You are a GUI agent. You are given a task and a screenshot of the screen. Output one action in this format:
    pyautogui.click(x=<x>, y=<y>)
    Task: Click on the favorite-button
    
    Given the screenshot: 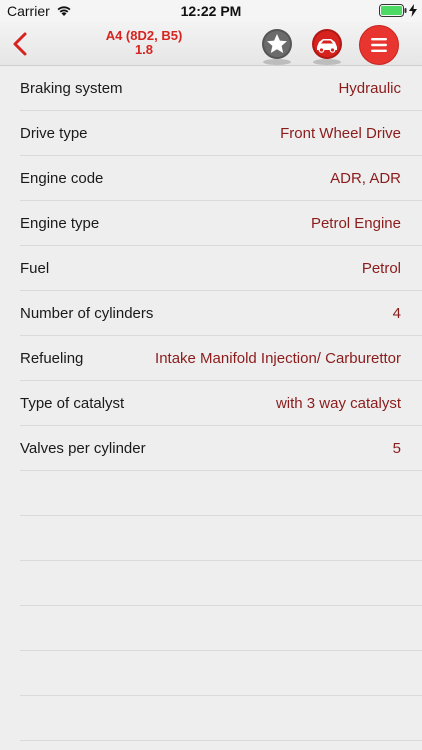 What is the action you would take?
    pyautogui.click(x=277, y=46)
    